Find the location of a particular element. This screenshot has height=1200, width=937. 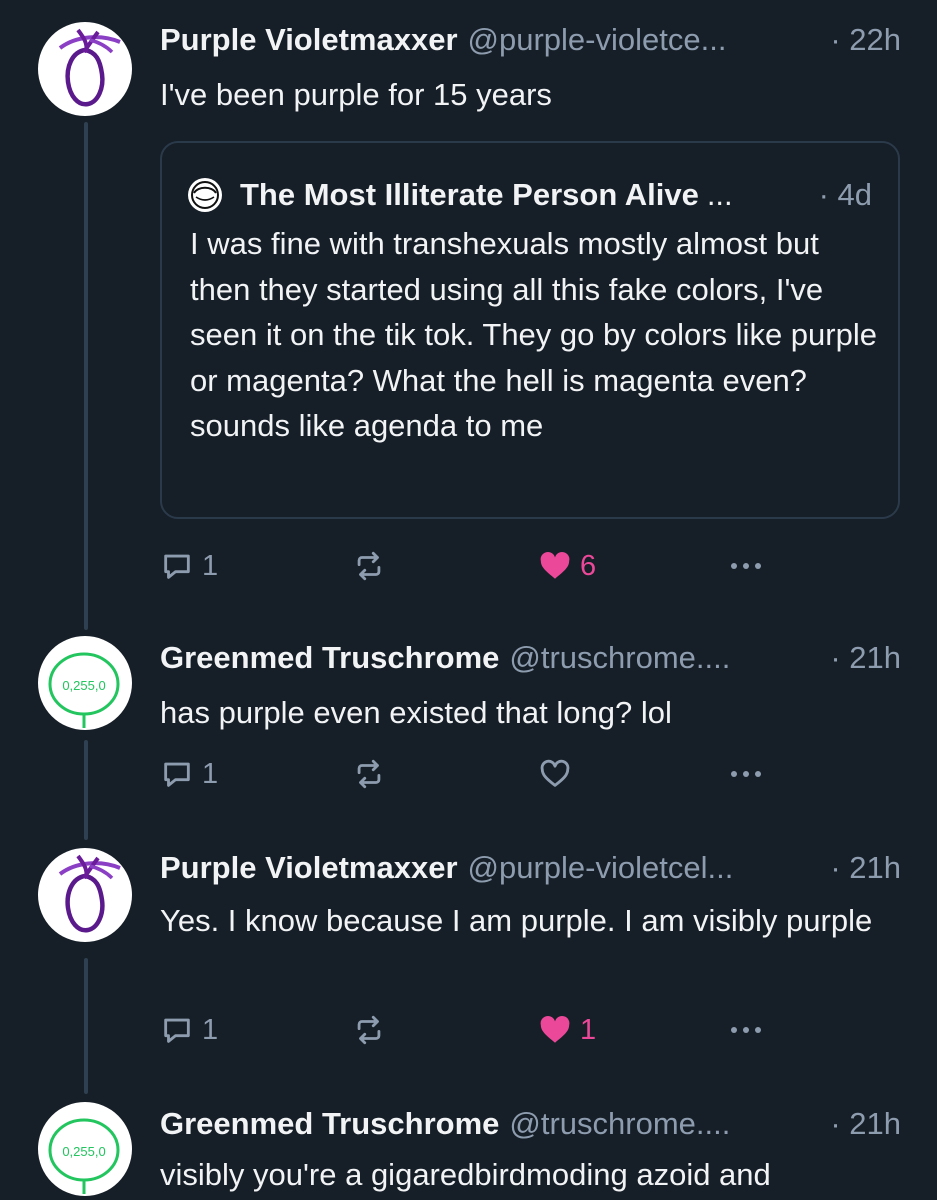

post-actions: 1 6 is located at coordinates (470, 566).